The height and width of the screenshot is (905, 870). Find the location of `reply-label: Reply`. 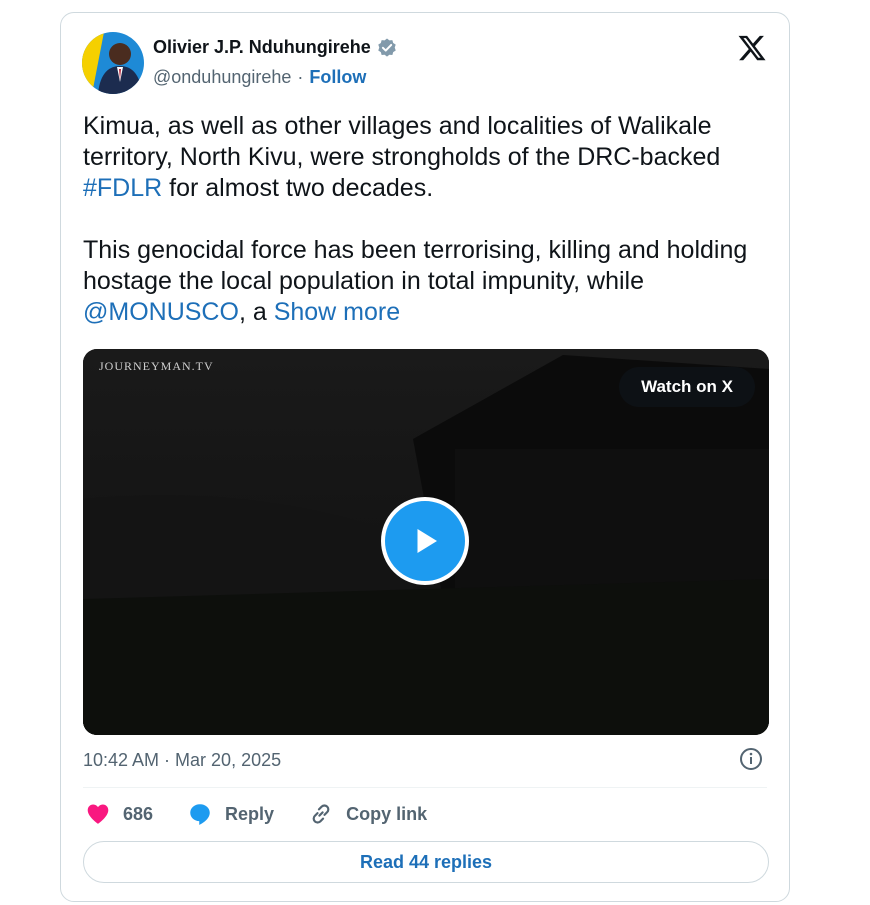

reply-label: Reply is located at coordinates (250, 813).